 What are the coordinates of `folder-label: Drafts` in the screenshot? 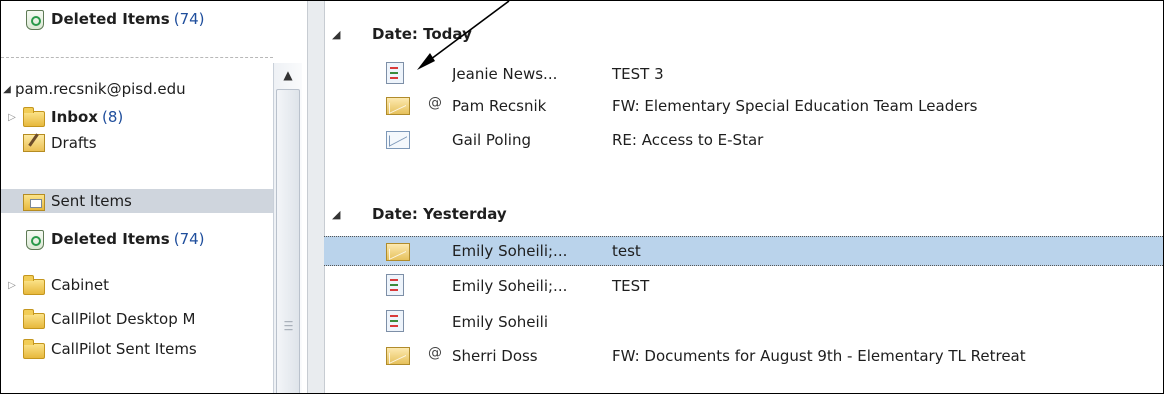 It's located at (74, 143).